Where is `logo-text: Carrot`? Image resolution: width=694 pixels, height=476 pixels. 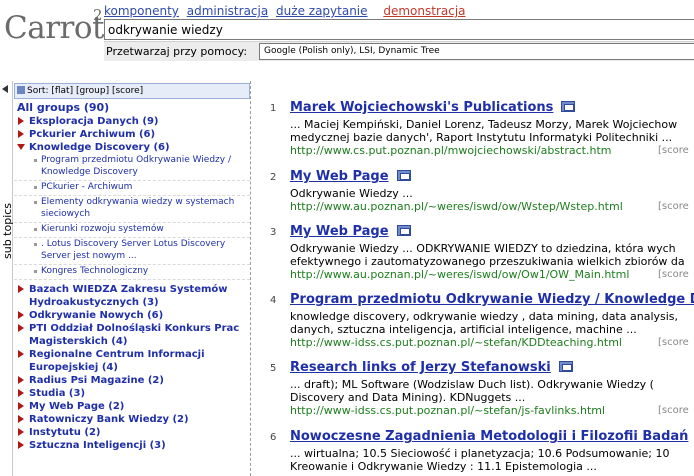
logo-text: Carrot is located at coordinates (54, 28).